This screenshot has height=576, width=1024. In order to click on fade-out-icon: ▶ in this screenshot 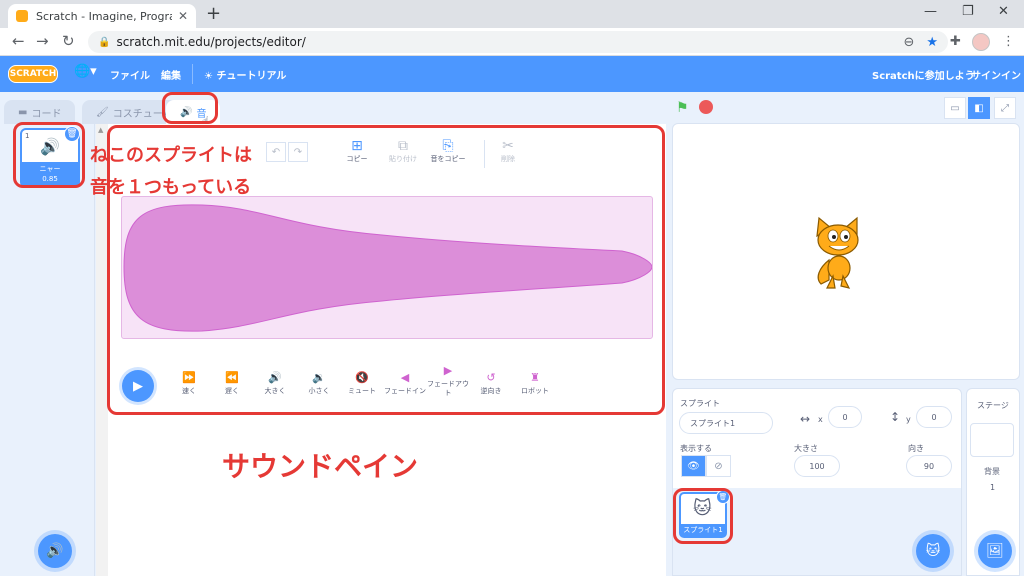, I will do `click(448, 370)`.